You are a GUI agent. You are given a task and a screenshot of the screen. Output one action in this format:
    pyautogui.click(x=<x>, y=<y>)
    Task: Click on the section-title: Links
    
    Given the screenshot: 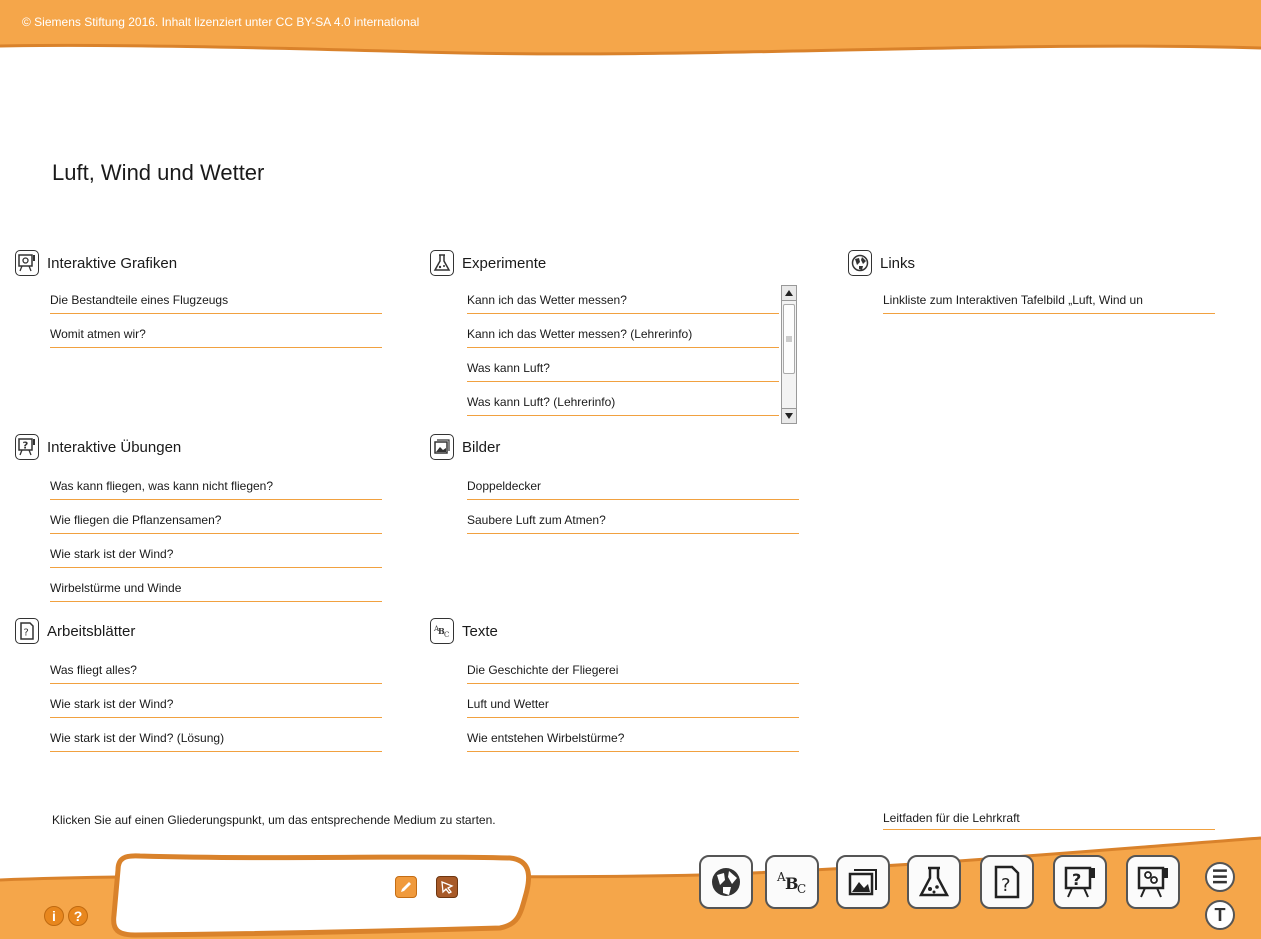 What is the action you would take?
    pyautogui.click(x=898, y=263)
    